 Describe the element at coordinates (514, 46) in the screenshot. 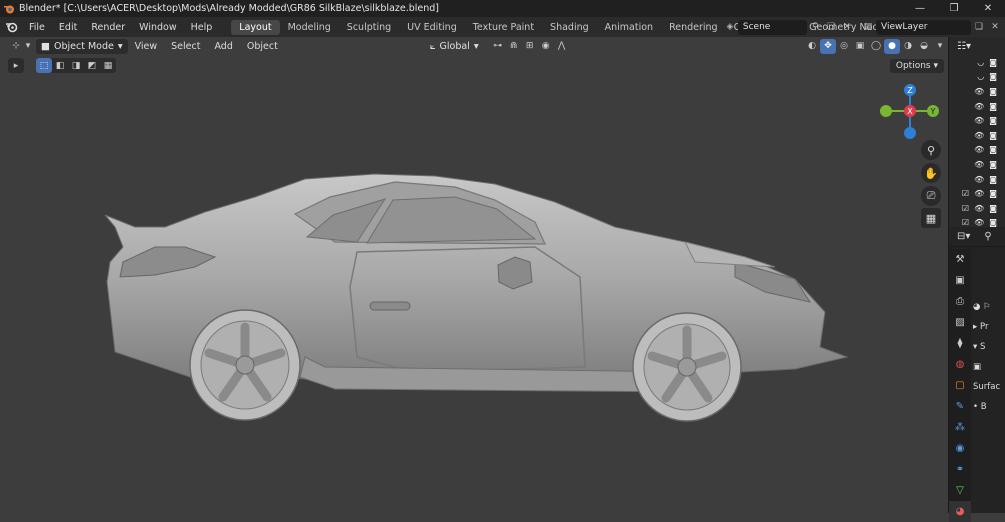

I see `magnet-icon: ⋒` at that location.